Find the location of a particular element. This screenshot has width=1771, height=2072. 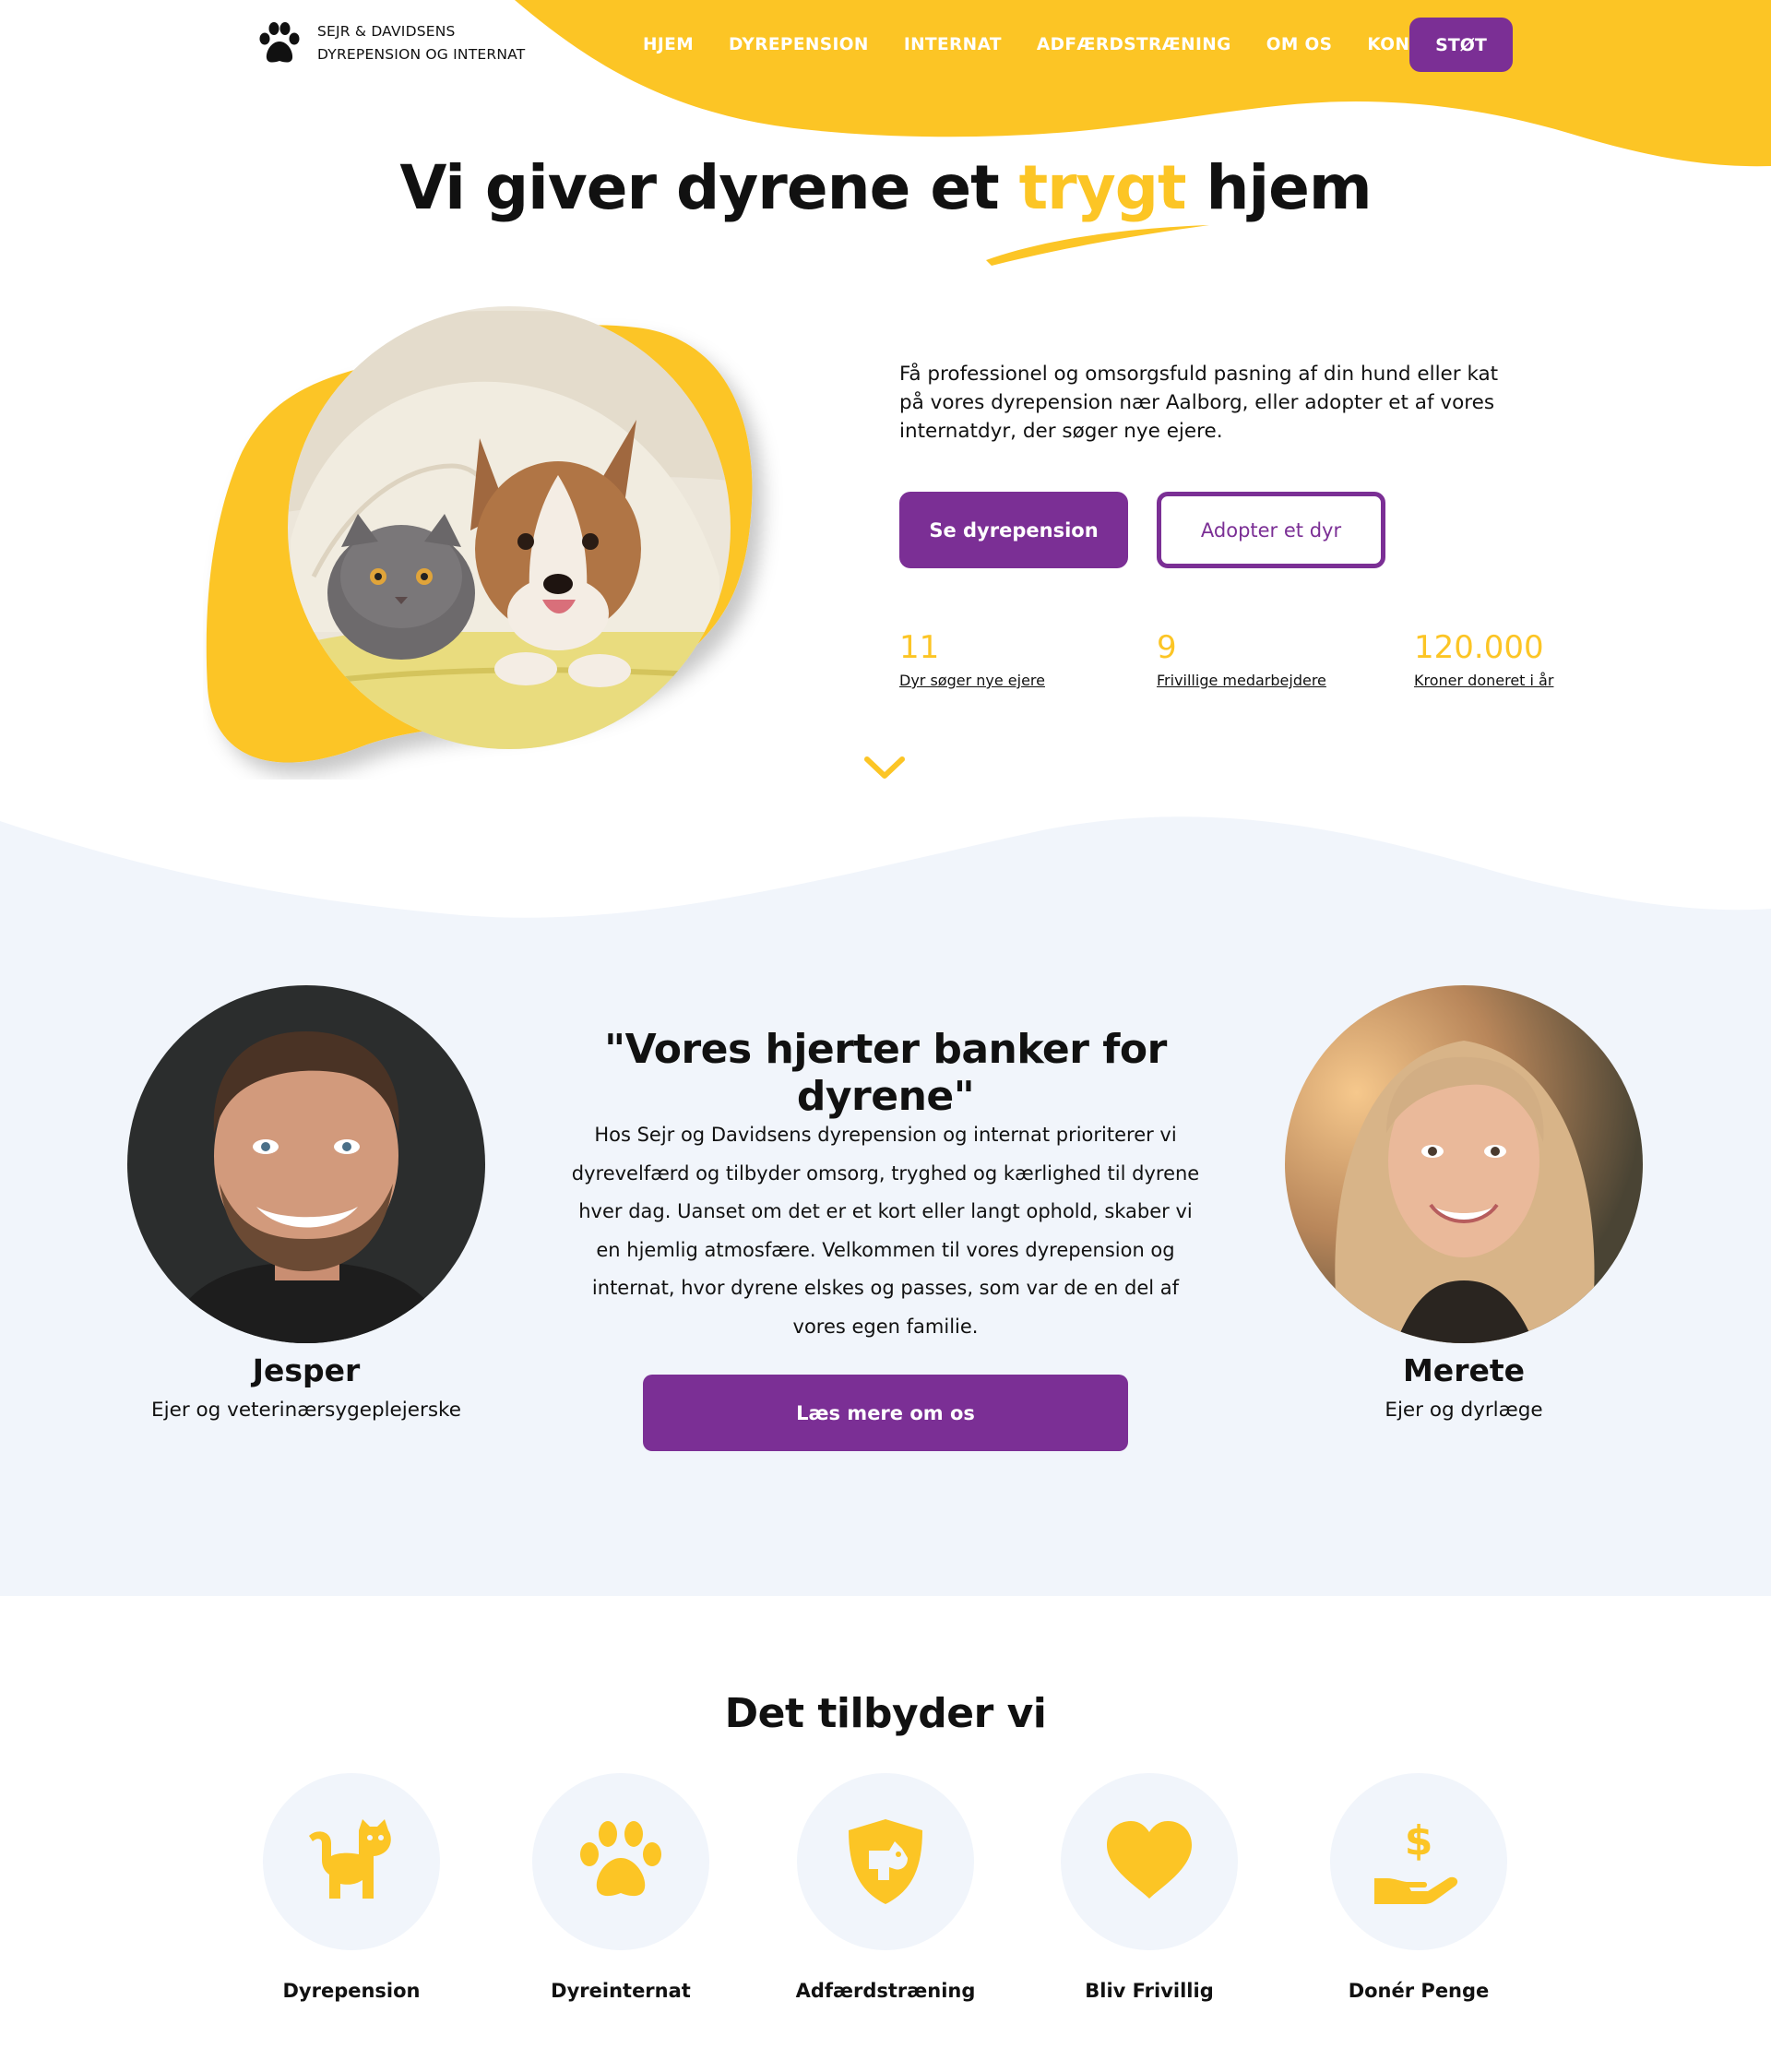

nav-item-adfaerdstraening: ADFÆRDSTRÆNING is located at coordinates (1134, 44).